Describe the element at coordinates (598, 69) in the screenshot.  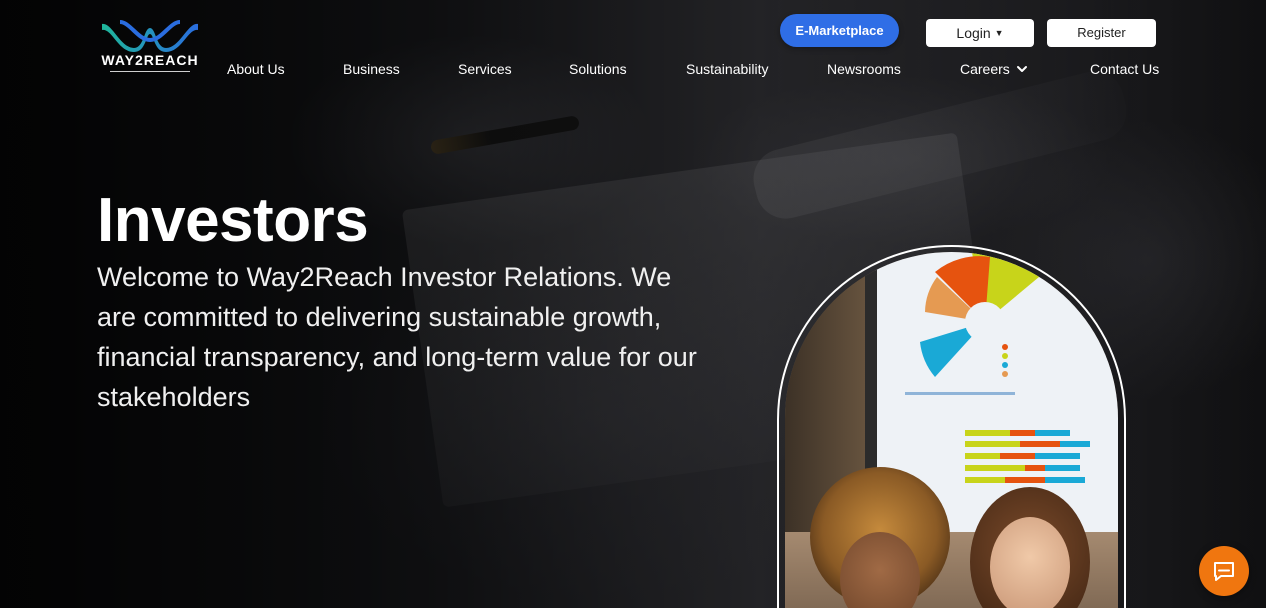
I see `nav-item-solutions: Solutions` at that location.